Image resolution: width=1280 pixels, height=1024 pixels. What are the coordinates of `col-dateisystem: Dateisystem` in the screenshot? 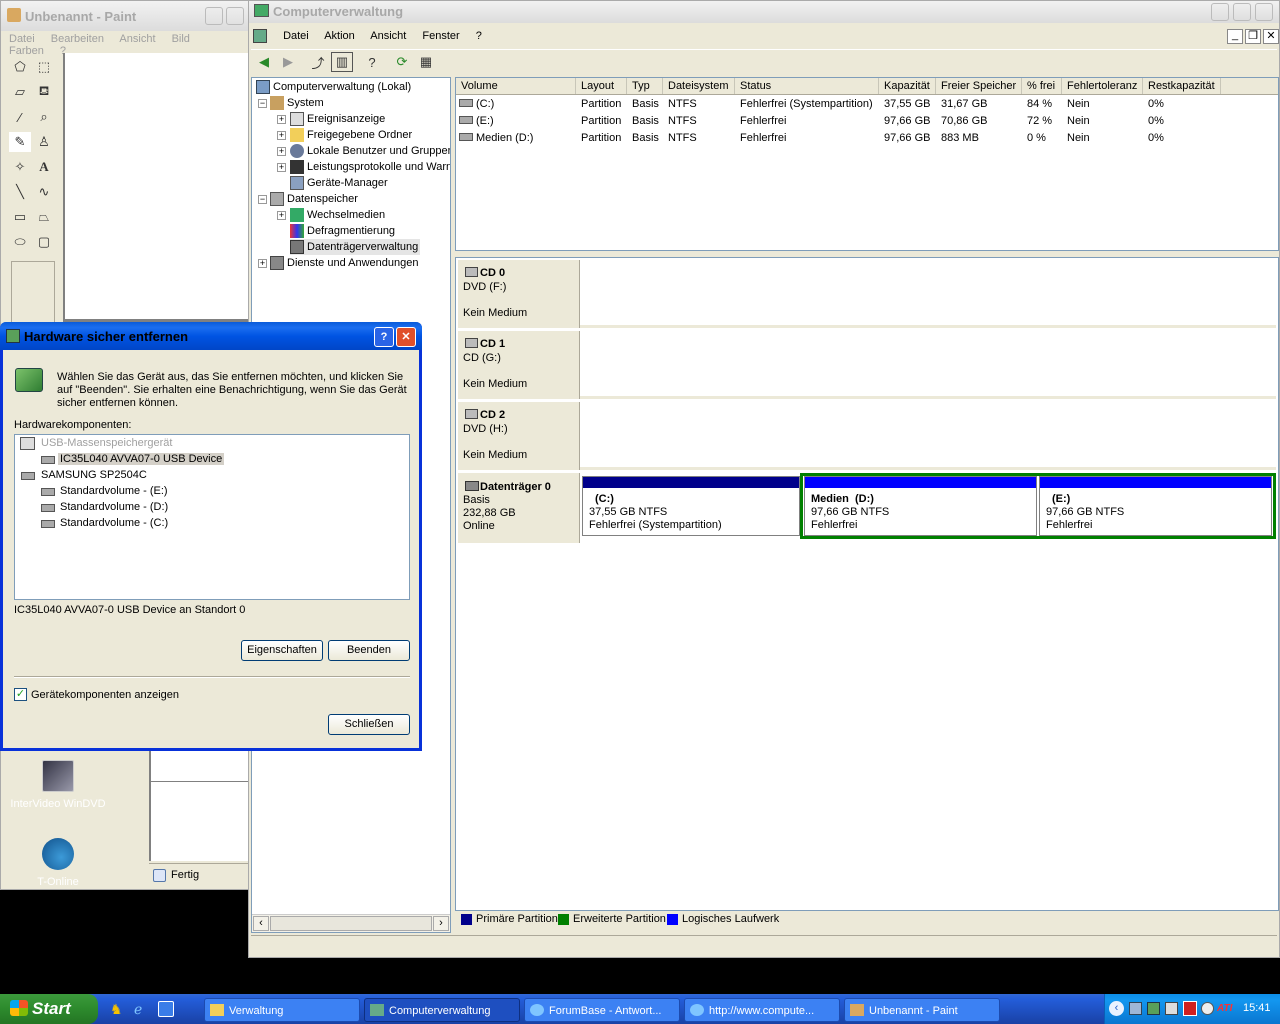 It's located at (699, 86).